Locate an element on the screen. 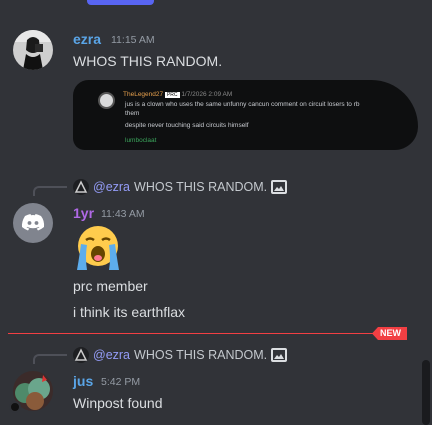 This screenshot has height=425, width=432. message-text: Winpost found is located at coordinates (118, 403).